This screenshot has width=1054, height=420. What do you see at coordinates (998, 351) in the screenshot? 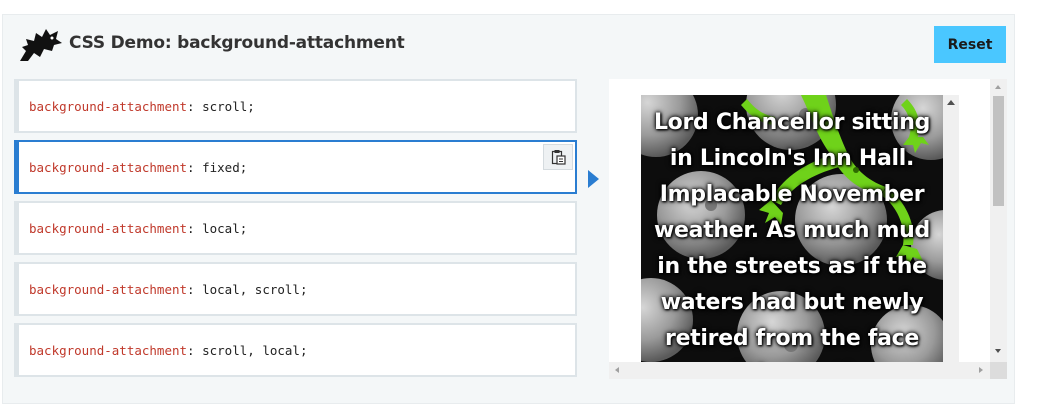
I see `scroll-down-icon` at bounding box center [998, 351].